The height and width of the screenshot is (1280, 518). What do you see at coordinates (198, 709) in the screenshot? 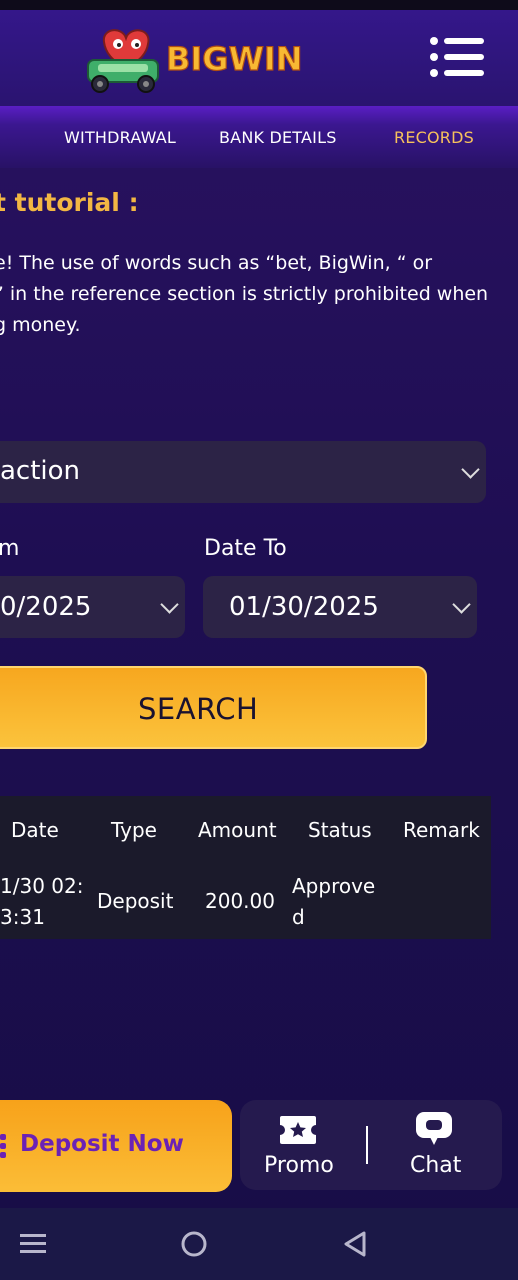
I see `search-button-label: SEARCH` at bounding box center [198, 709].